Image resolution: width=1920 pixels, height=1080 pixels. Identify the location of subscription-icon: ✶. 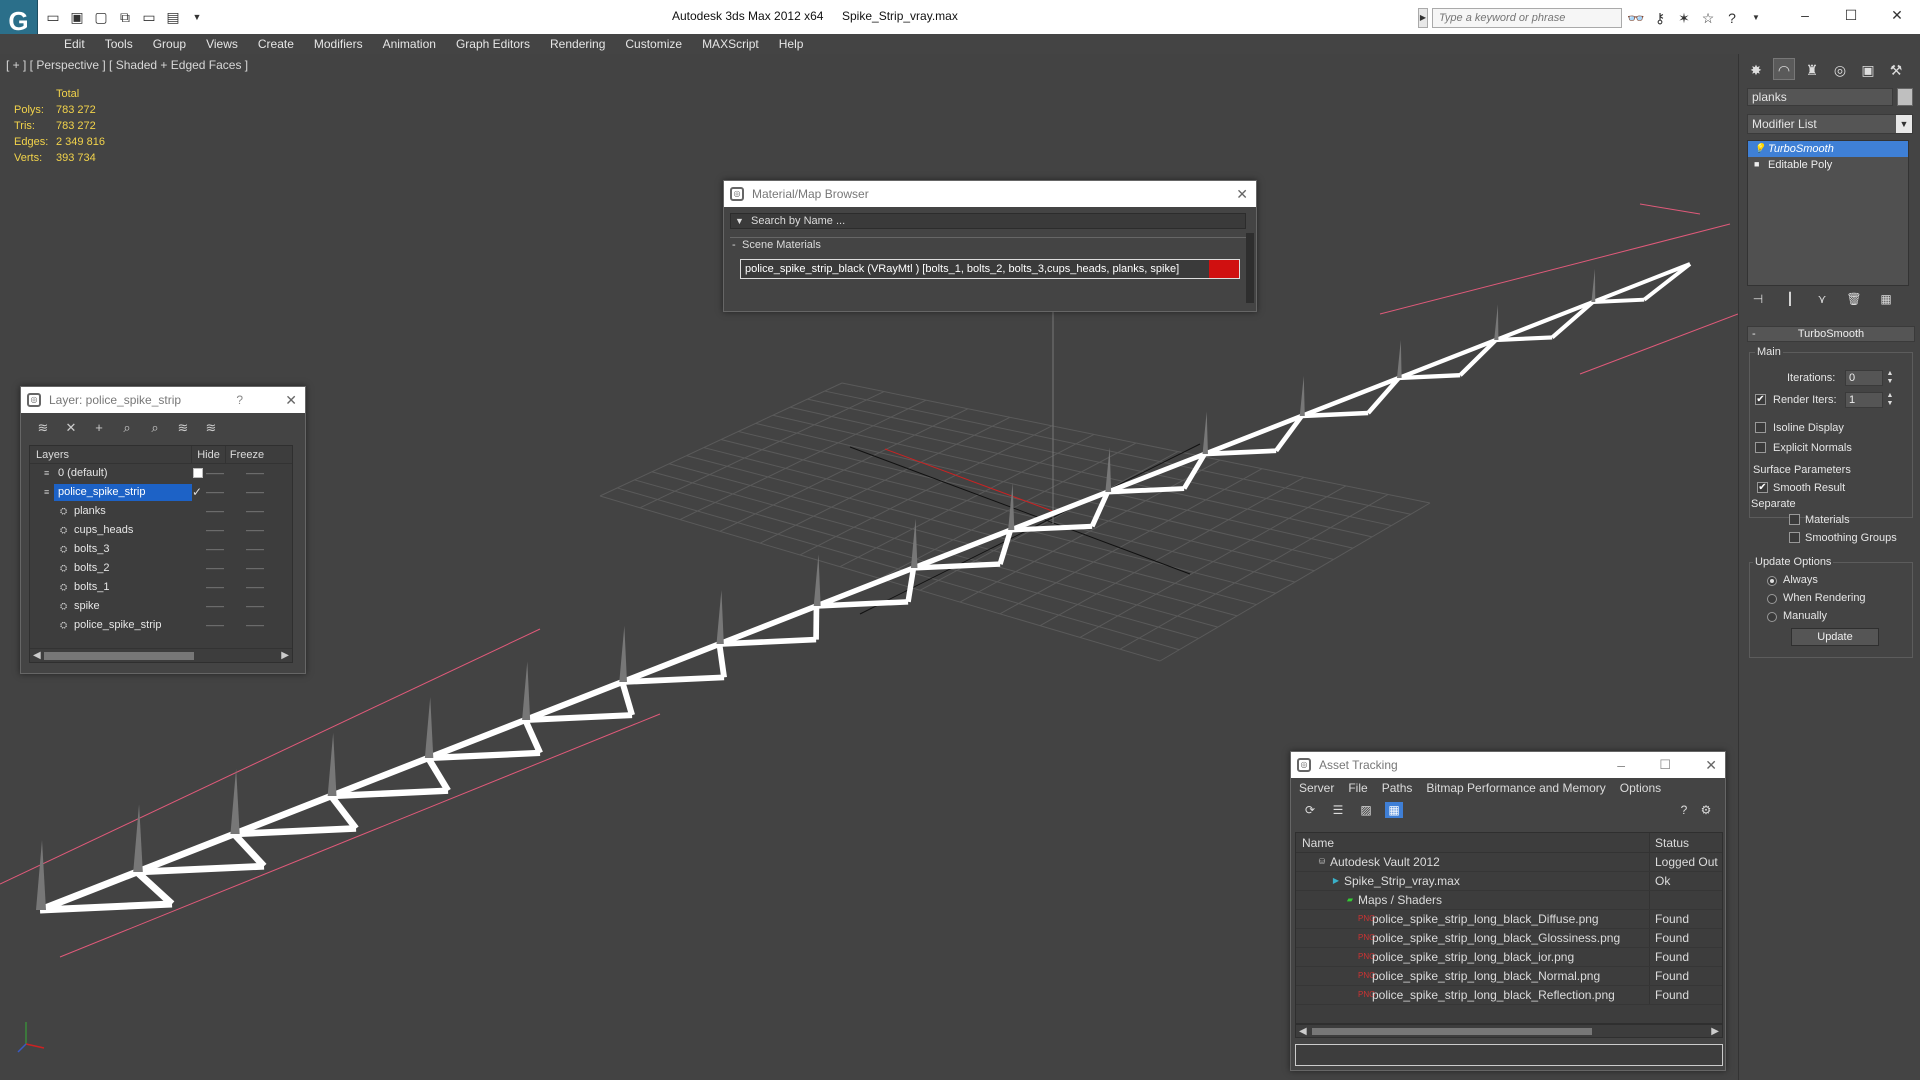
(1684, 18).